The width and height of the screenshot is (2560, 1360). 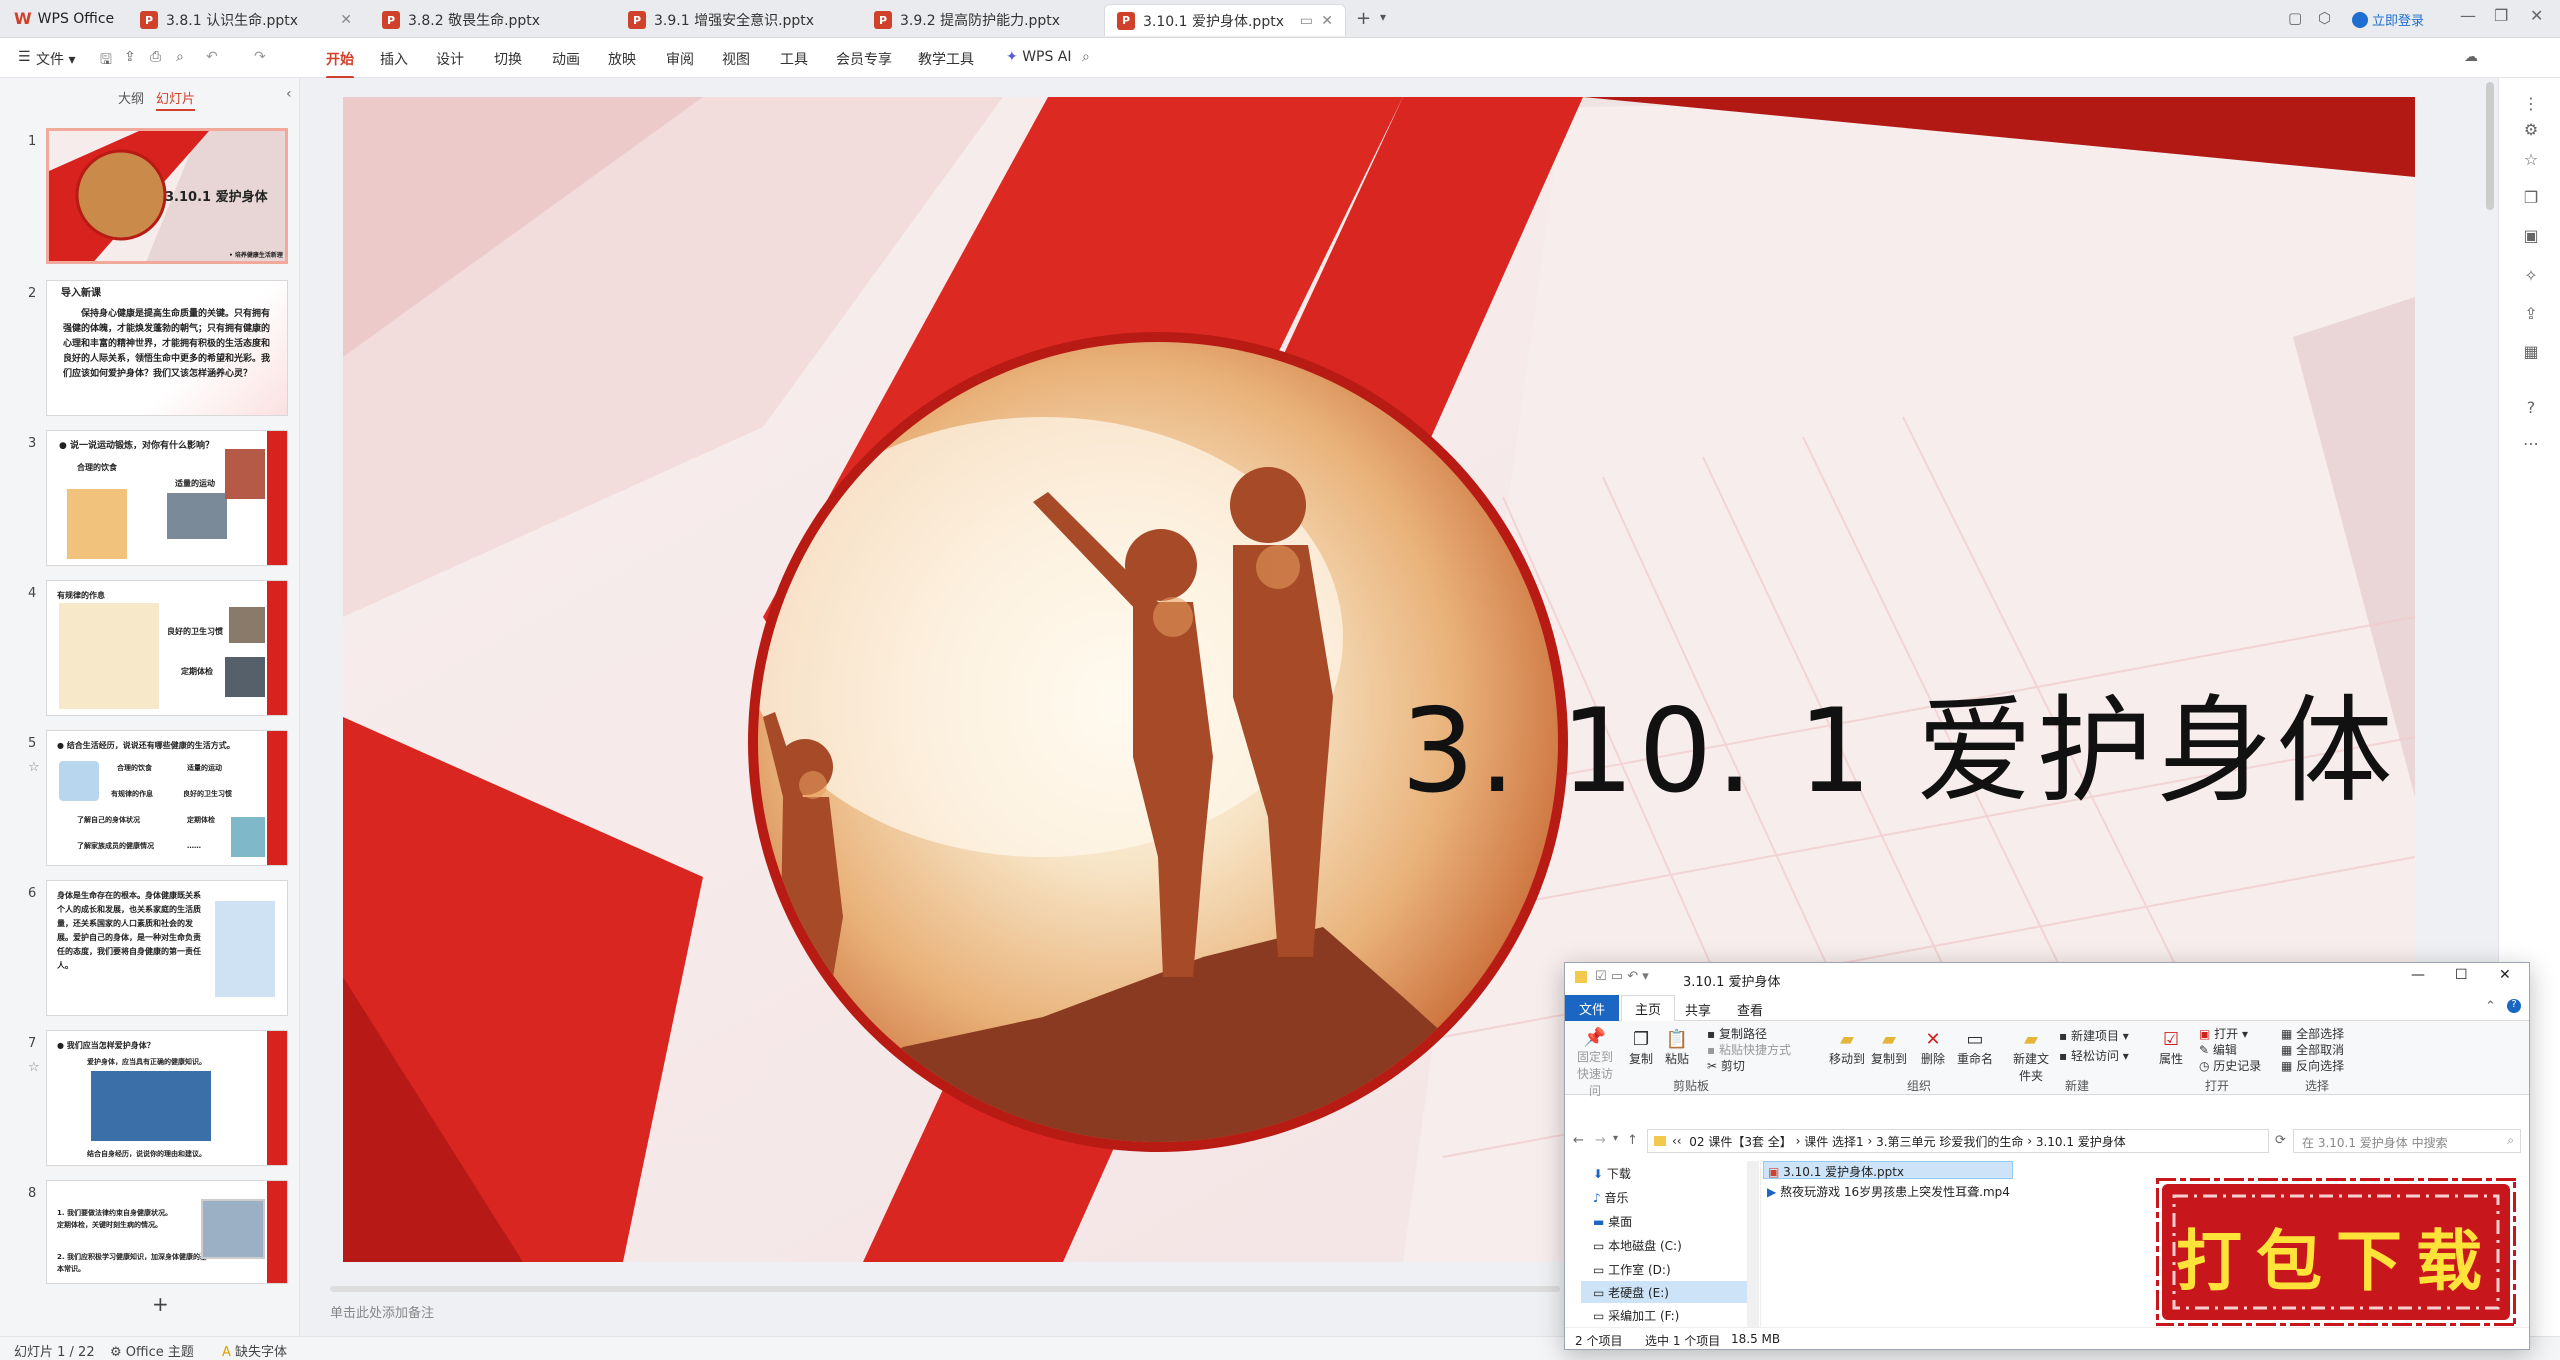 I want to click on wps-home-tab: W WPS Office, so click(x=64, y=18).